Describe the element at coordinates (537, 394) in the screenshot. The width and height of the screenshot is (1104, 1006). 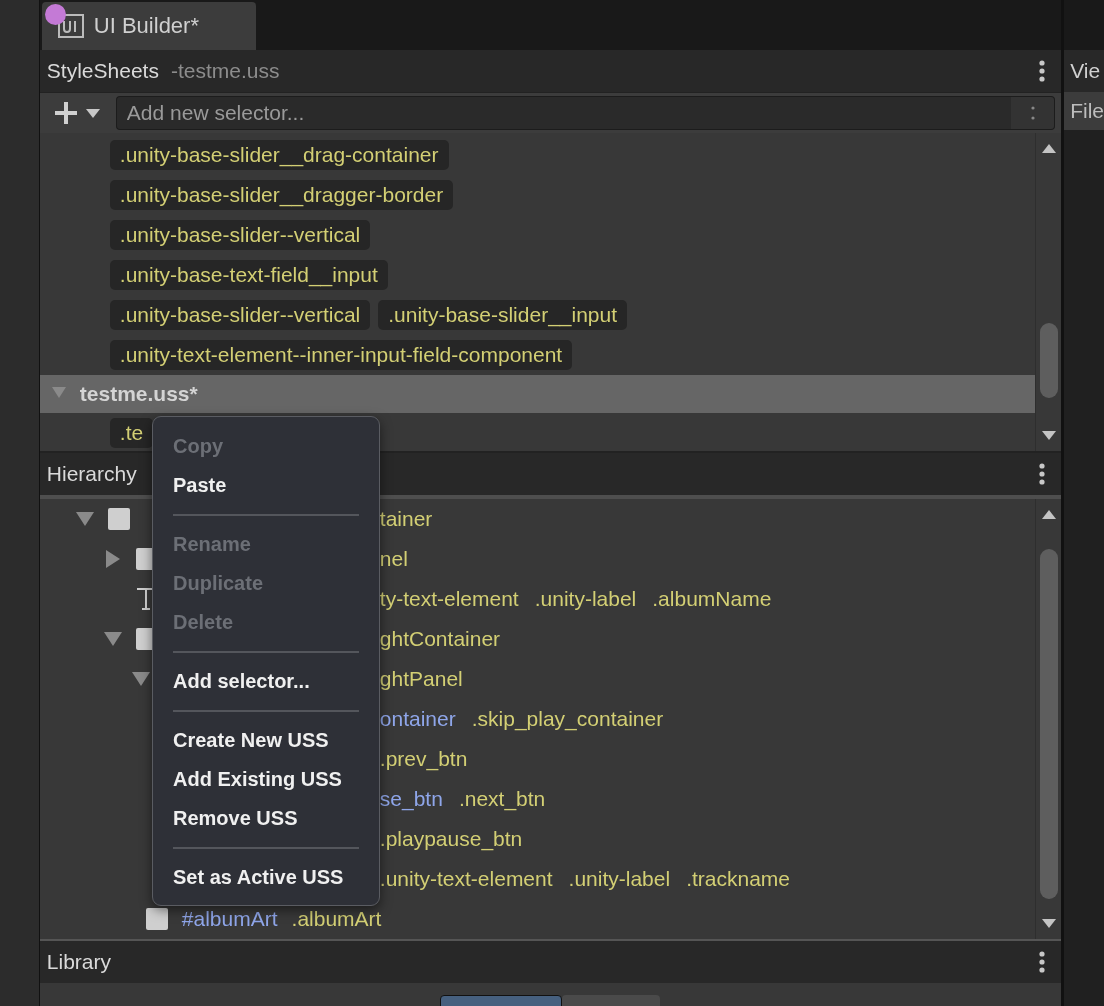
I see `stylesheet-row: testme.uss*` at that location.